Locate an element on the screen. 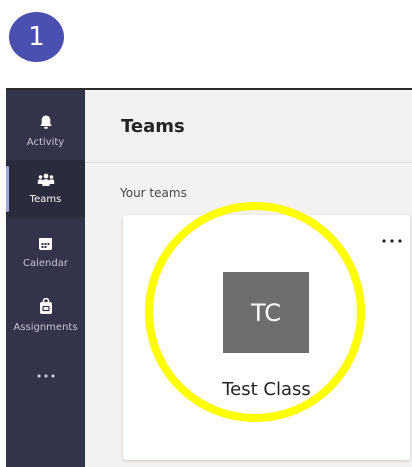 Image resolution: width=412 pixels, height=467 pixels. page-title: Teams is located at coordinates (153, 126).